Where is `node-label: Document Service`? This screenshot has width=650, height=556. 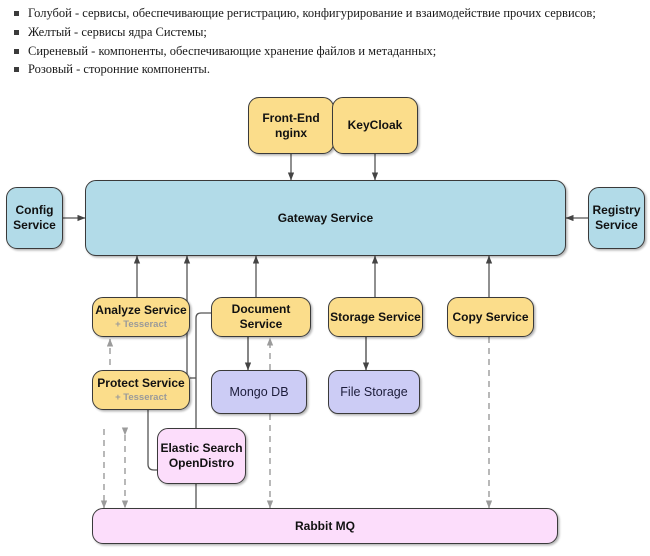
node-label: Document Service is located at coordinates (261, 316).